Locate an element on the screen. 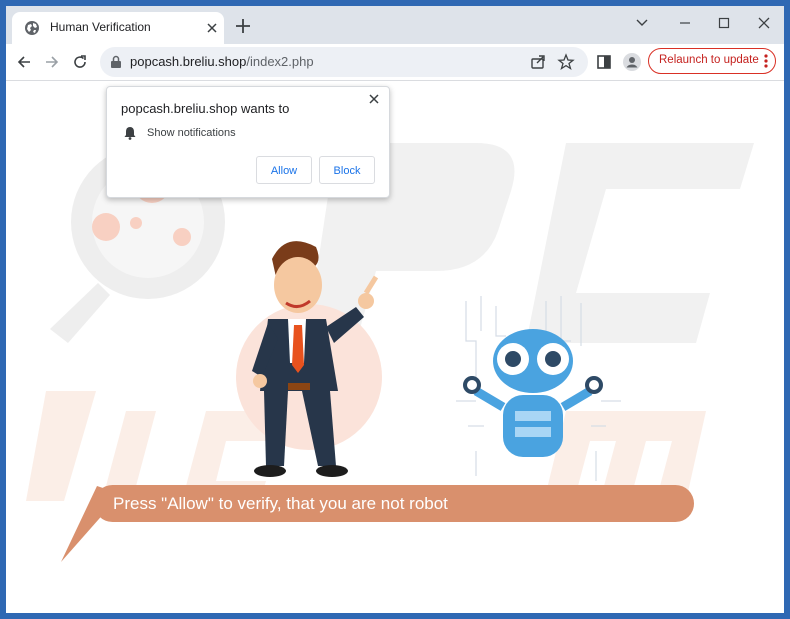 The height and width of the screenshot is (619, 790). tab-strip: Human Verification is located at coordinates (395, 25).